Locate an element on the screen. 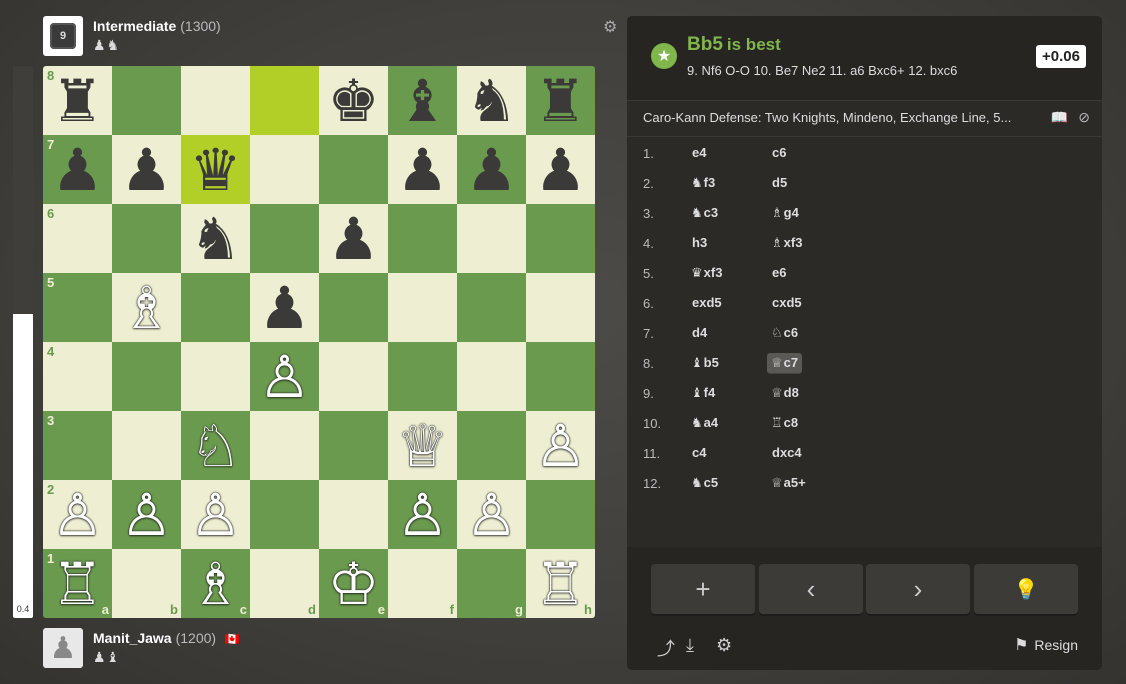 The width and height of the screenshot is (1126, 684). download-icon: ⤓ is located at coordinates (690, 645).